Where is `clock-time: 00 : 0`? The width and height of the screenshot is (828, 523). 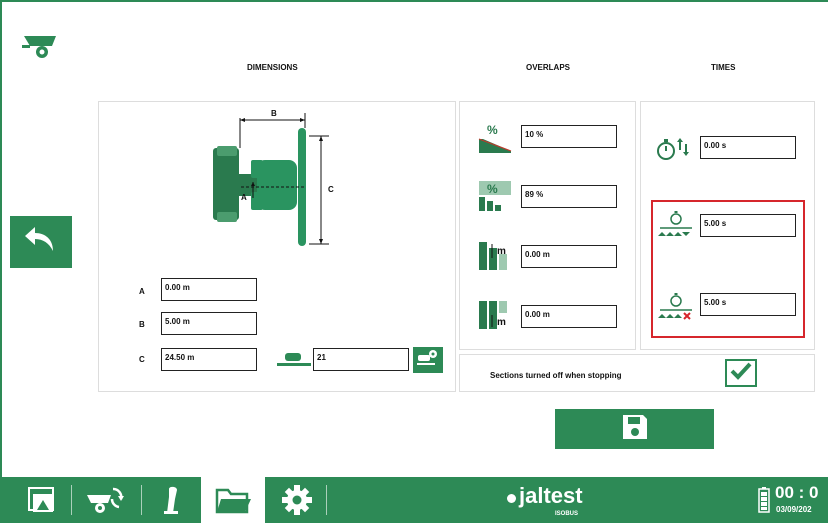 clock-time: 00 : 0 is located at coordinates (797, 492).